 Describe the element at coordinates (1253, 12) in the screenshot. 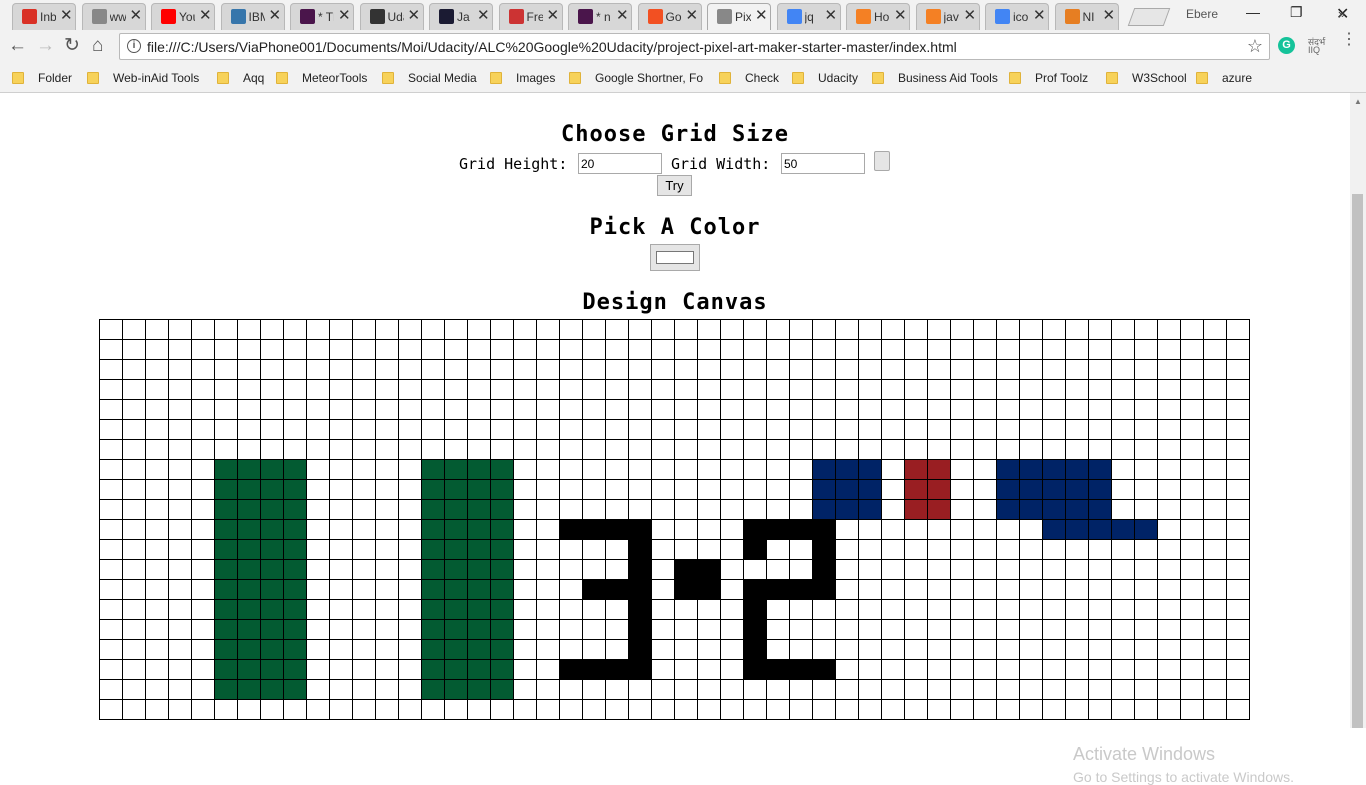

I see `minimize-icon: —` at that location.